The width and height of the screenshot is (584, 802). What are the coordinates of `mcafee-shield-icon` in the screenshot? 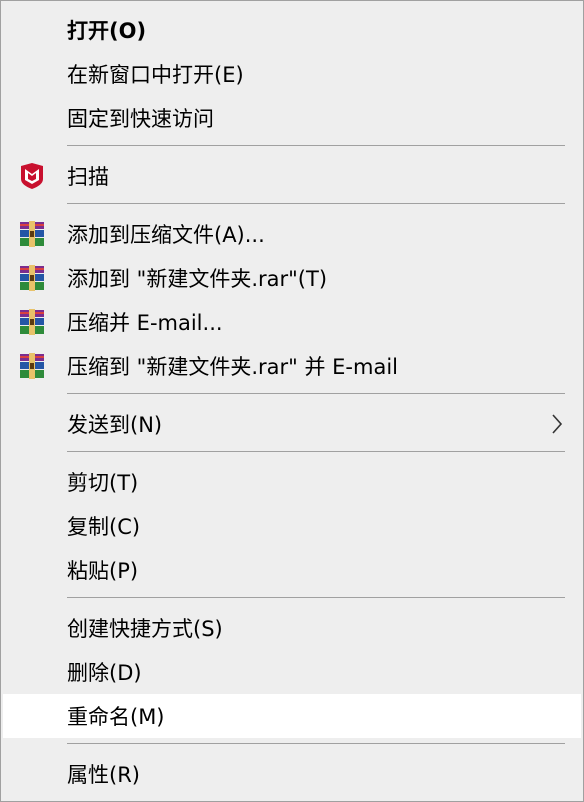 It's located at (32, 176).